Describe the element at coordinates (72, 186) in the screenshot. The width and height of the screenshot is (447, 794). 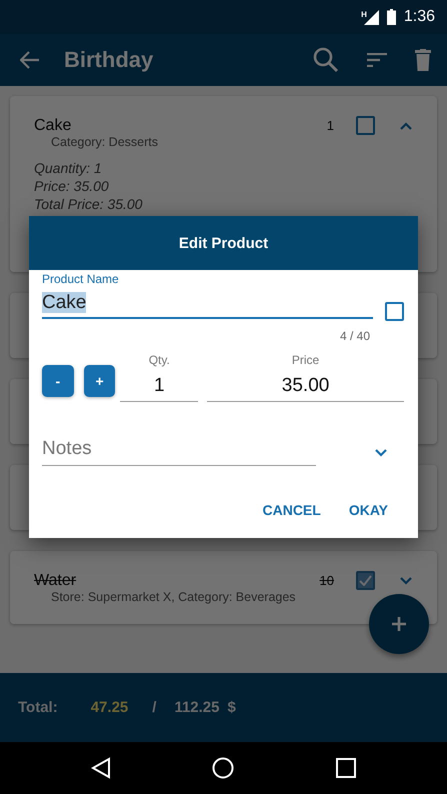
I see `product-detail: Price: 35.00` at that location.